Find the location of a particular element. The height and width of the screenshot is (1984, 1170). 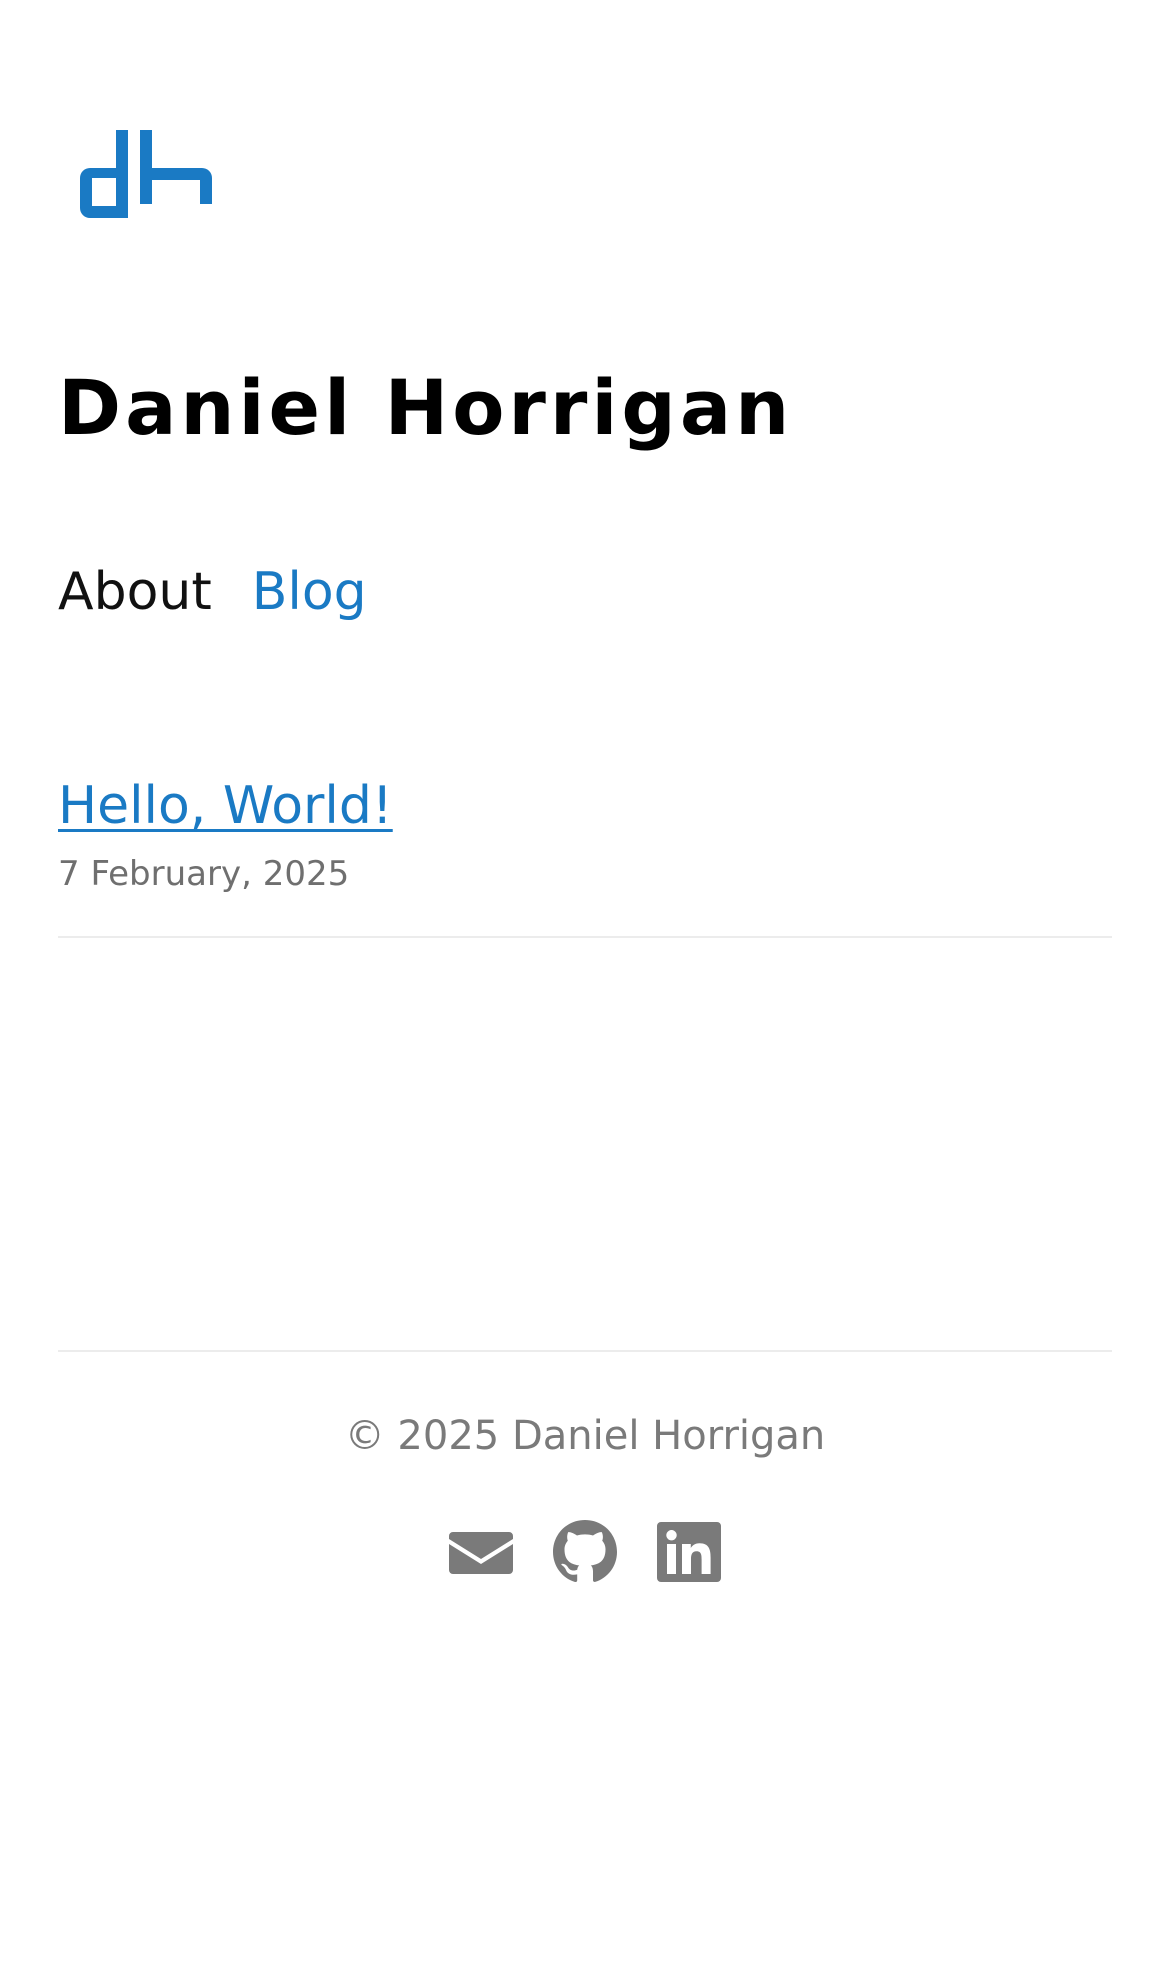

email-link is located at coordinates (481, 1552).